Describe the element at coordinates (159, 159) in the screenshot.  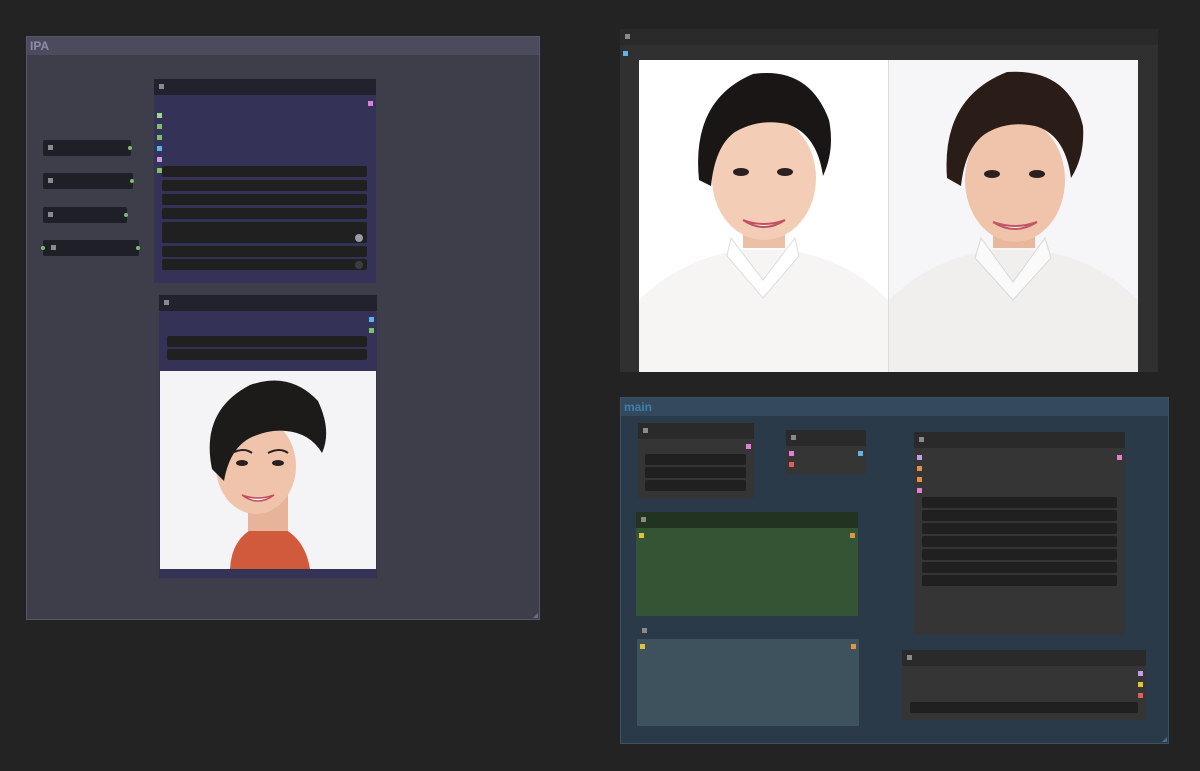
I see `input-slot-clip-vision` at that location.